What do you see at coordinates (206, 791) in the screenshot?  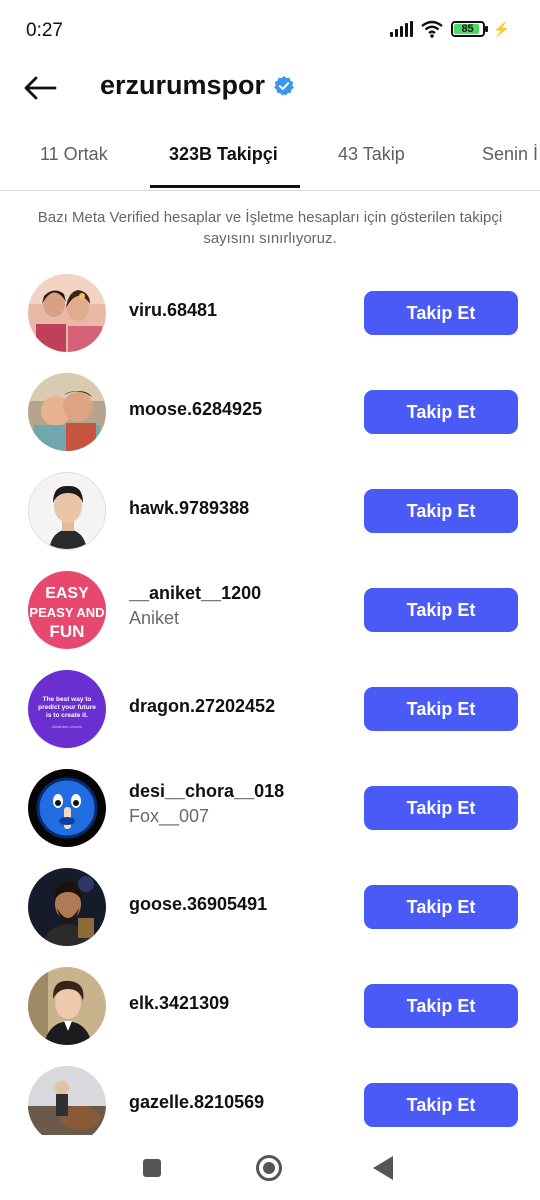 I see `username: desi__chora__018` at bounding box center [206, 791].